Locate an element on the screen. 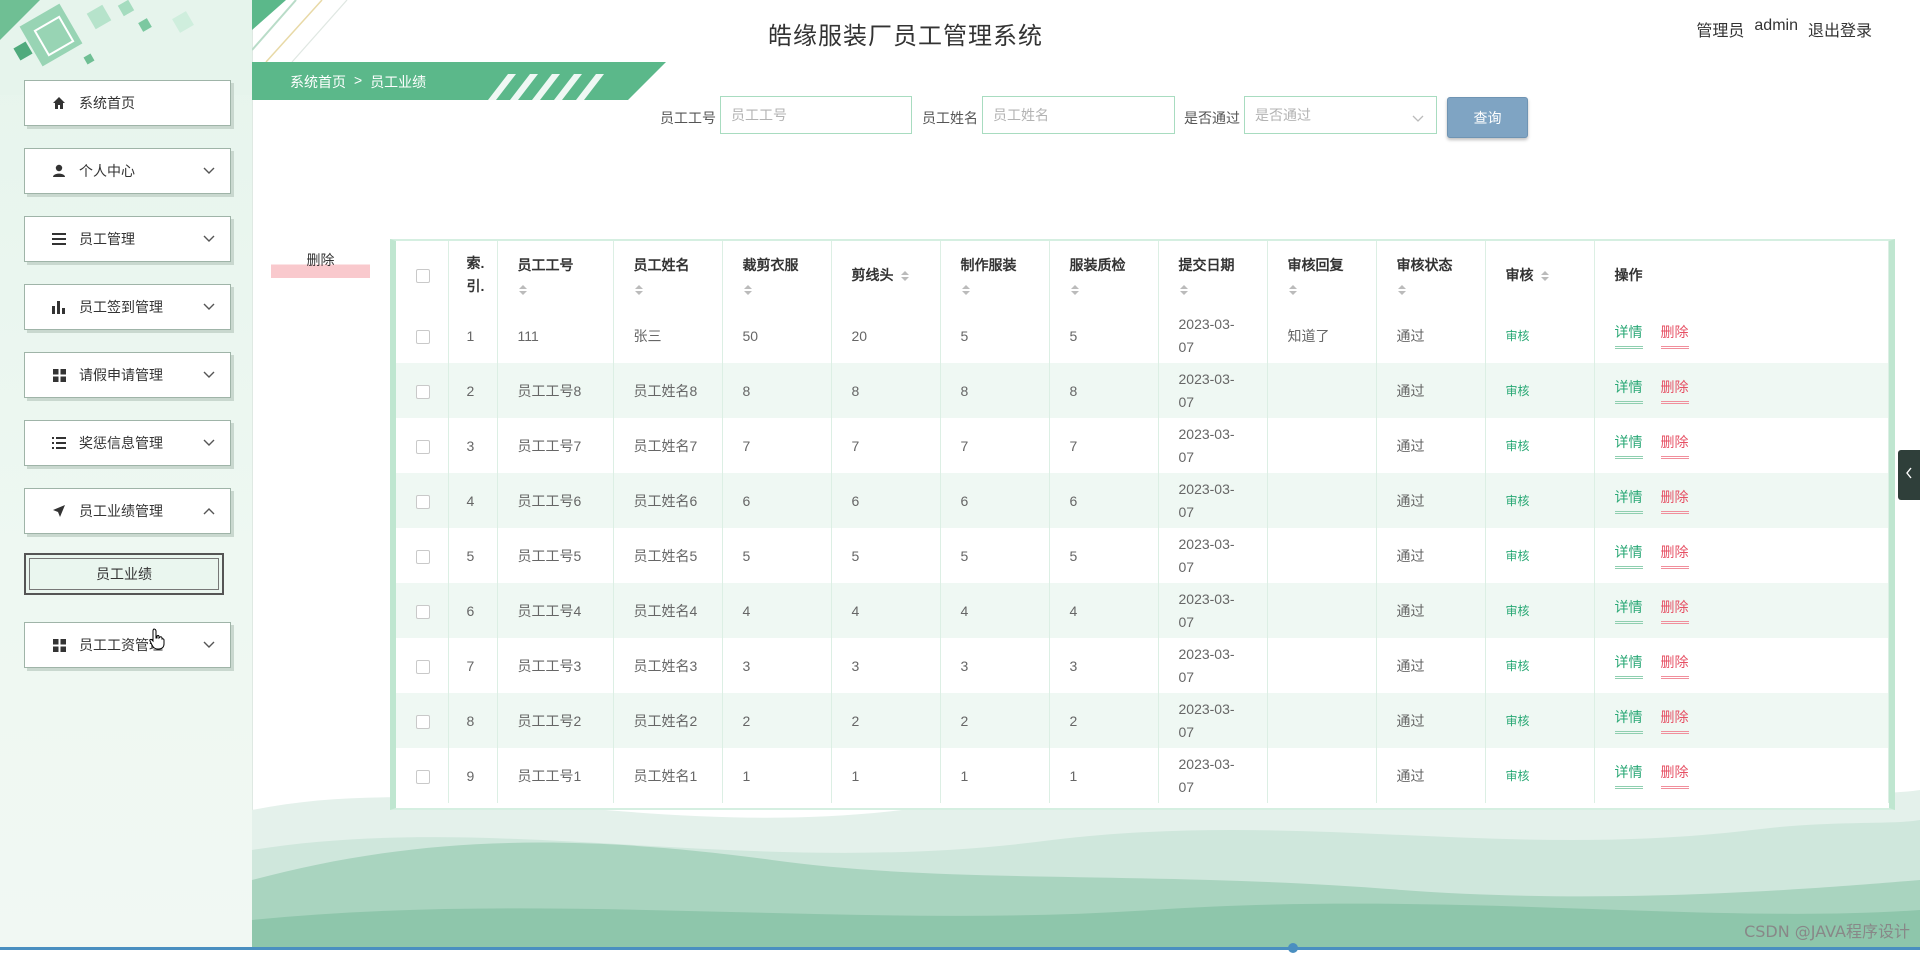 This screenshot has width=1920, height=953. passed-select: 是否通过 is located at coordinates (1340, 115).